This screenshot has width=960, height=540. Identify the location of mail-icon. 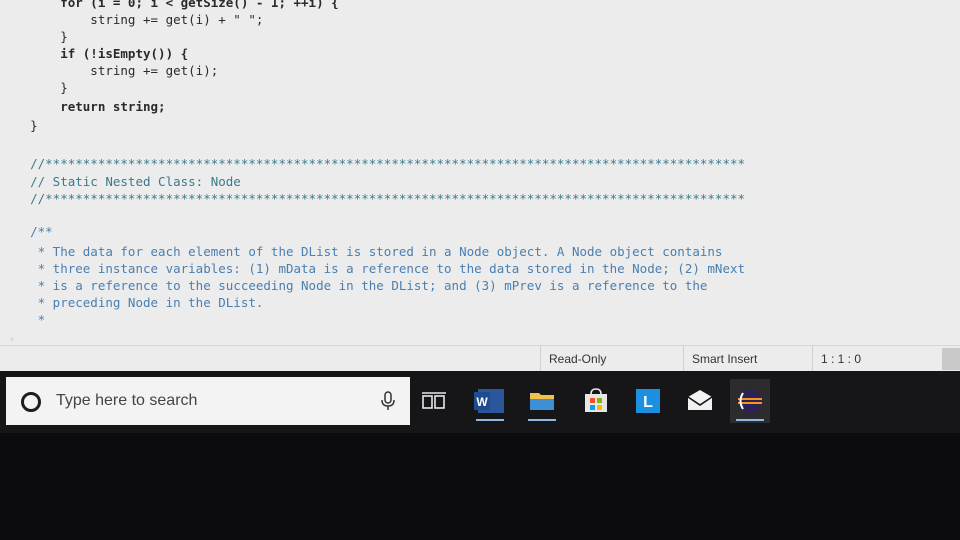
(700, 400).